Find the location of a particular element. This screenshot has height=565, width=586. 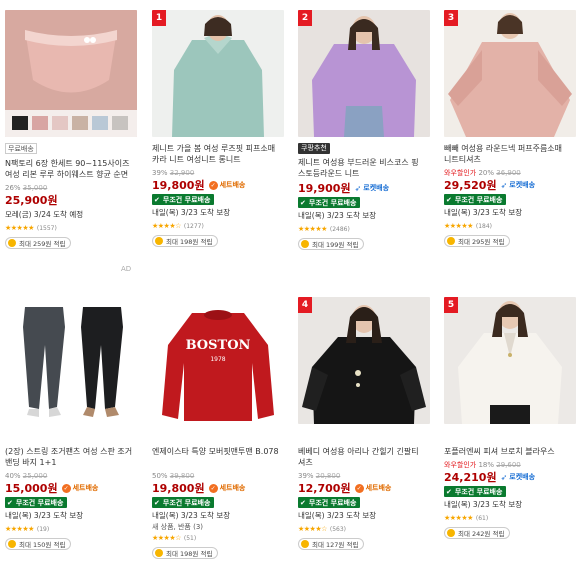

rating: ★★★★☆ (563) is located at coordinates (364, 529).